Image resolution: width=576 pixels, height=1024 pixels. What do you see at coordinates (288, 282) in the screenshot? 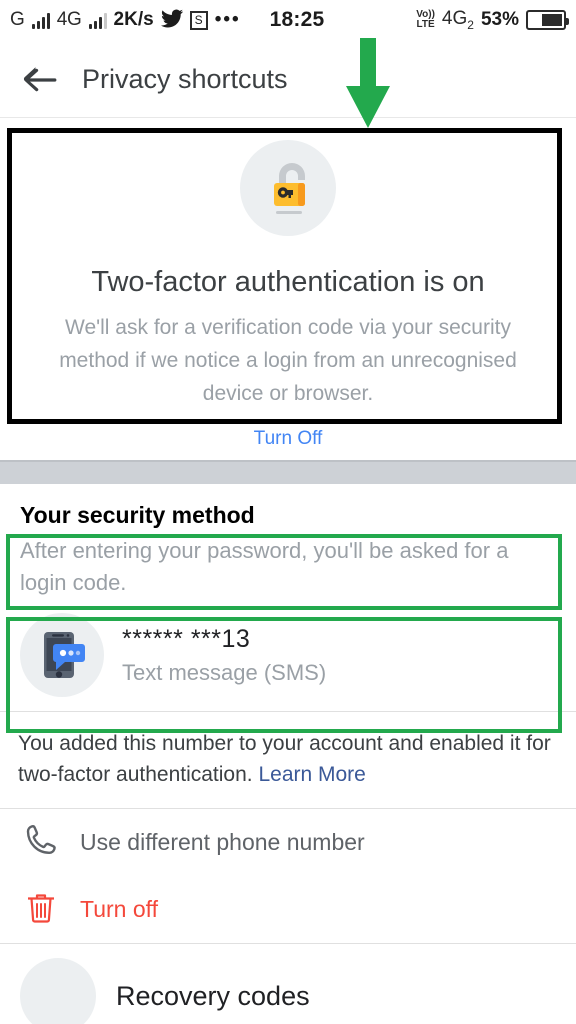
I see `two-factor-status-title: Two-factor authentication is on` at bounding box center [288, 282].